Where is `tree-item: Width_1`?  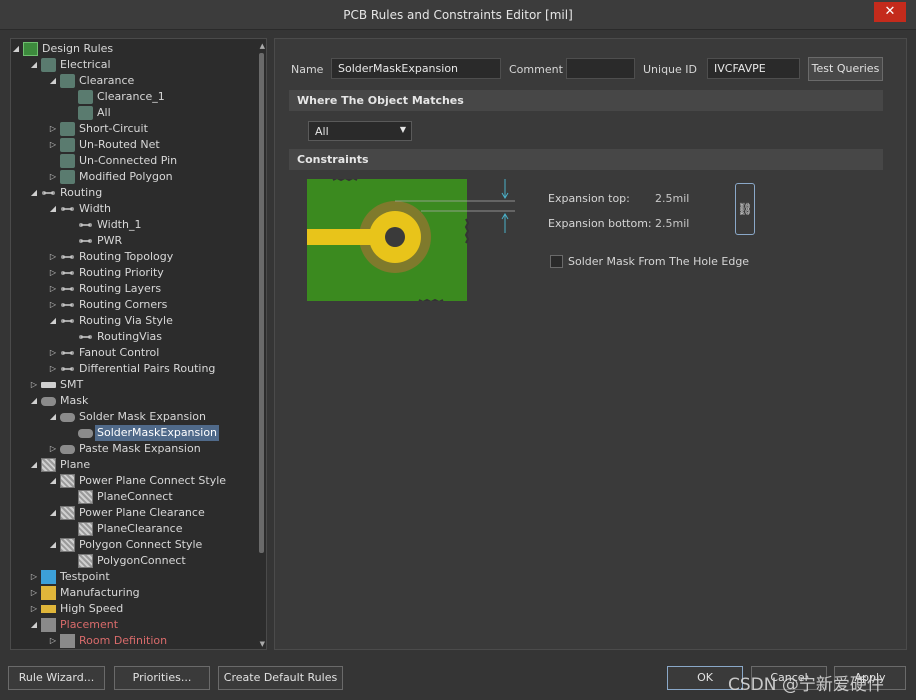 tree-item: Width_1 is located at coordinates (131, 225).